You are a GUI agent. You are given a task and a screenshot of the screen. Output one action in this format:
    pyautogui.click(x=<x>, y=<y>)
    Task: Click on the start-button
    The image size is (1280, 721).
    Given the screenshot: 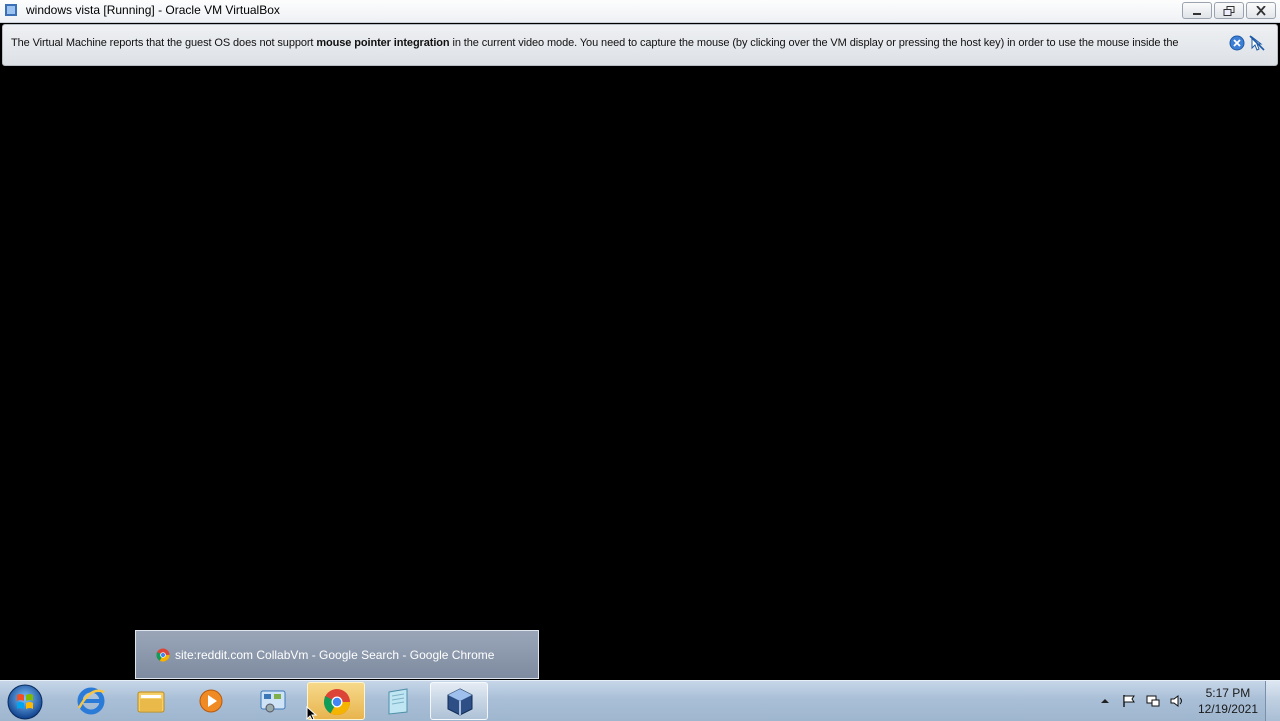 What is the action you would take?
    pyautogui.click(x=25, y=702)
    